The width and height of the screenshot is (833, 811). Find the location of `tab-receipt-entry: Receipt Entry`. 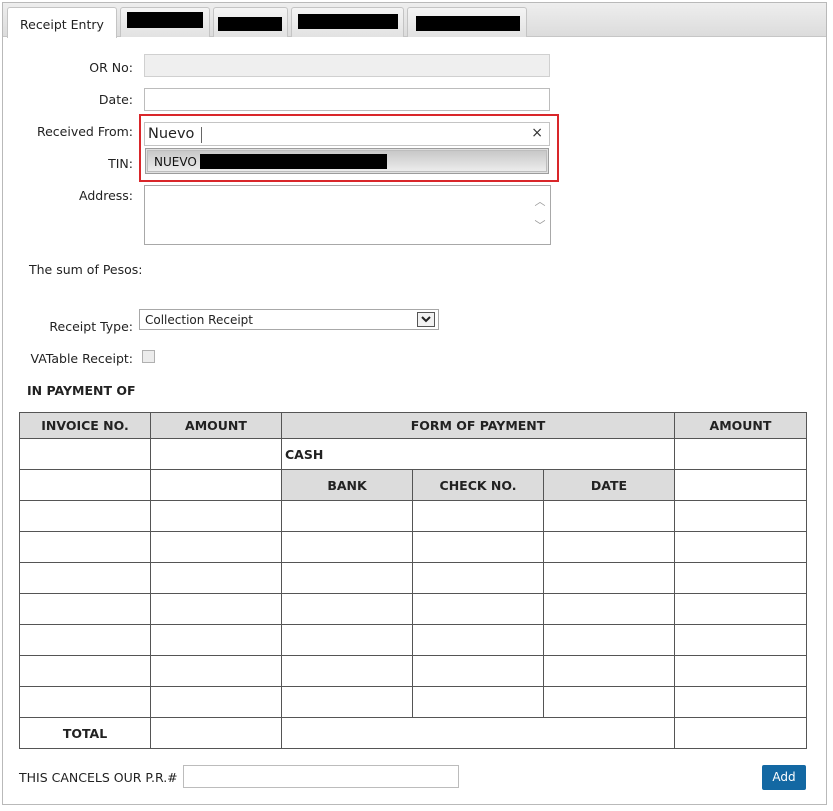

tab-receipt-entry: Receipt Entry is located at coordinates (62, 22).